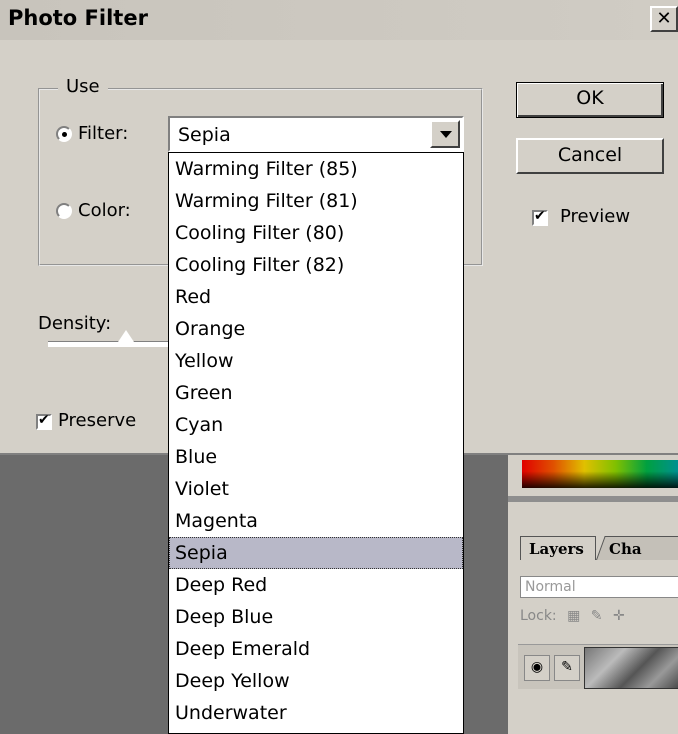 The image size is (678, 734). Describe the element at coordinates (104, 210) in the screenshot. I see `color-label: Color:` at that location.